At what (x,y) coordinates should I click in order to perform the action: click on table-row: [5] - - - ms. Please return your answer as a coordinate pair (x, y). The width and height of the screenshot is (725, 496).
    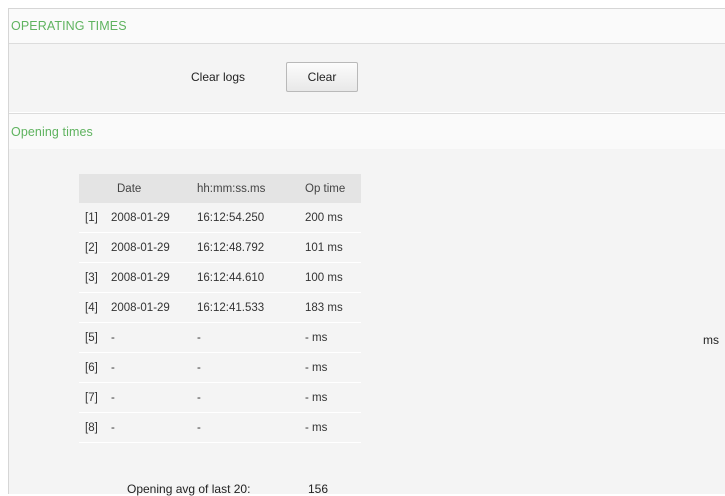
    Looking at the image, I should click on (220, 337).